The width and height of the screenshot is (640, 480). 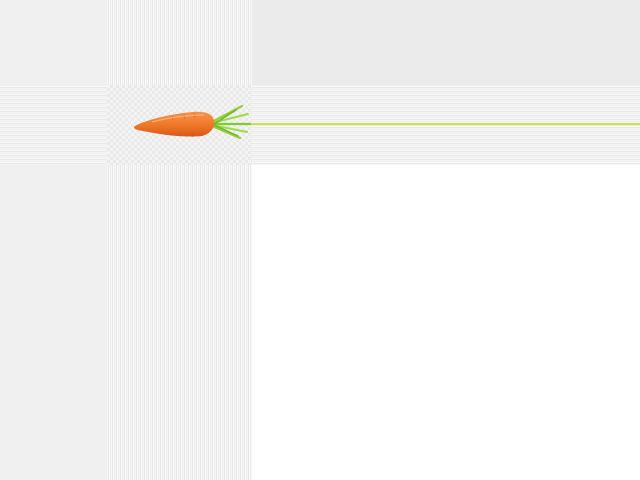 I want to click on carrot-icon, so click(x=193, y=122).